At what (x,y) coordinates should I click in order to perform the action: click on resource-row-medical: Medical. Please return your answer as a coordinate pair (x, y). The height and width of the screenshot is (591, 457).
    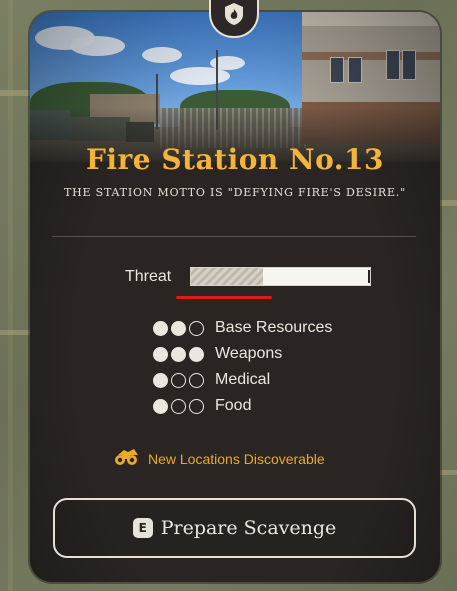
    Looking at the image, I should click on (211, 380).